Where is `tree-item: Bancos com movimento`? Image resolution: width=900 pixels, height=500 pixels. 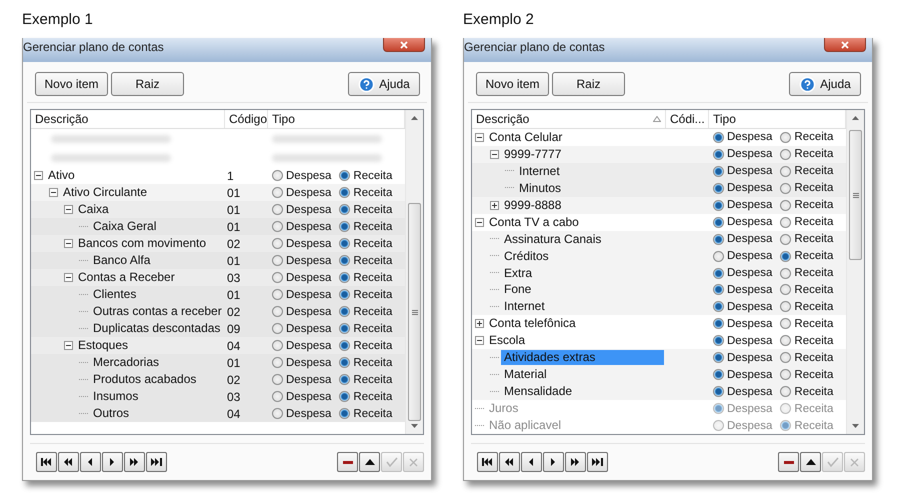
tree-item: Bancos com movimento is located at coordinates (142, 243).